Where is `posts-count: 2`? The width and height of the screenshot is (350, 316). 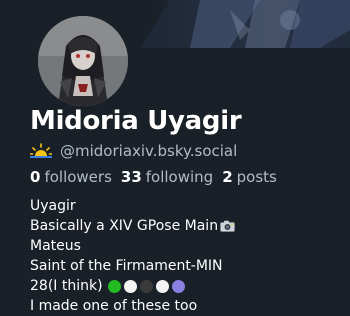 posts-count: 2 is located at coordinates (227, 177).